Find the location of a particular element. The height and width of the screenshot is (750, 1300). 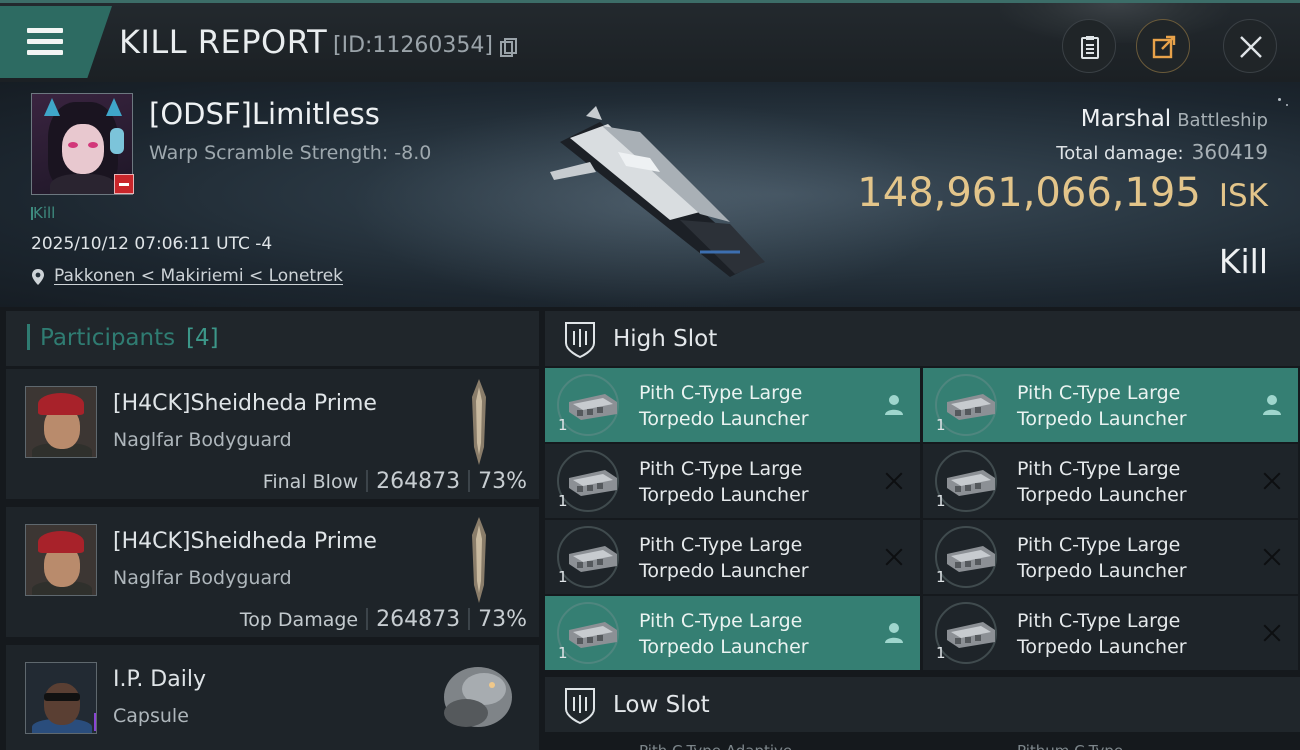

isk-value-display: 148,961,066,195 ISK is located at coordinates (1062, 193).